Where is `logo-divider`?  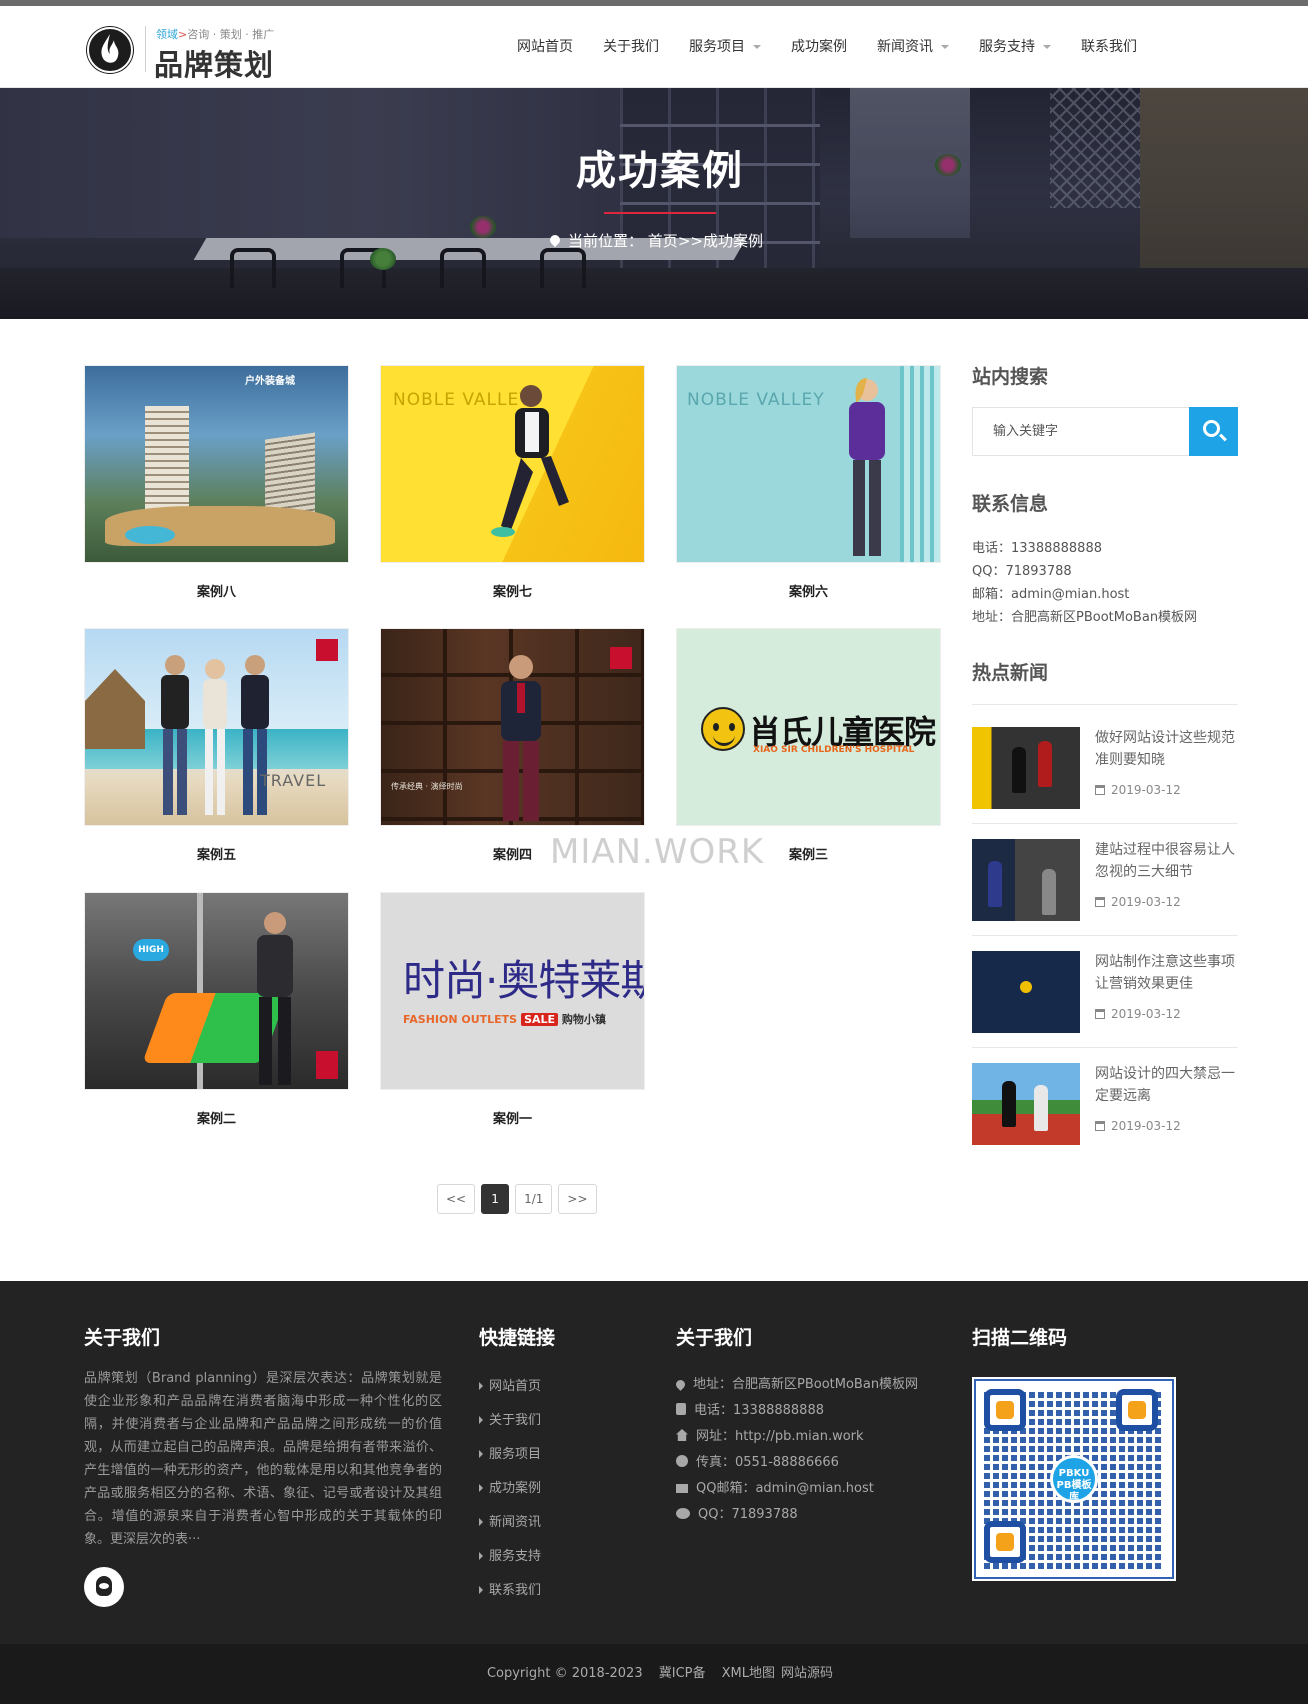 logo-divider is located at coordinates (145, 49).